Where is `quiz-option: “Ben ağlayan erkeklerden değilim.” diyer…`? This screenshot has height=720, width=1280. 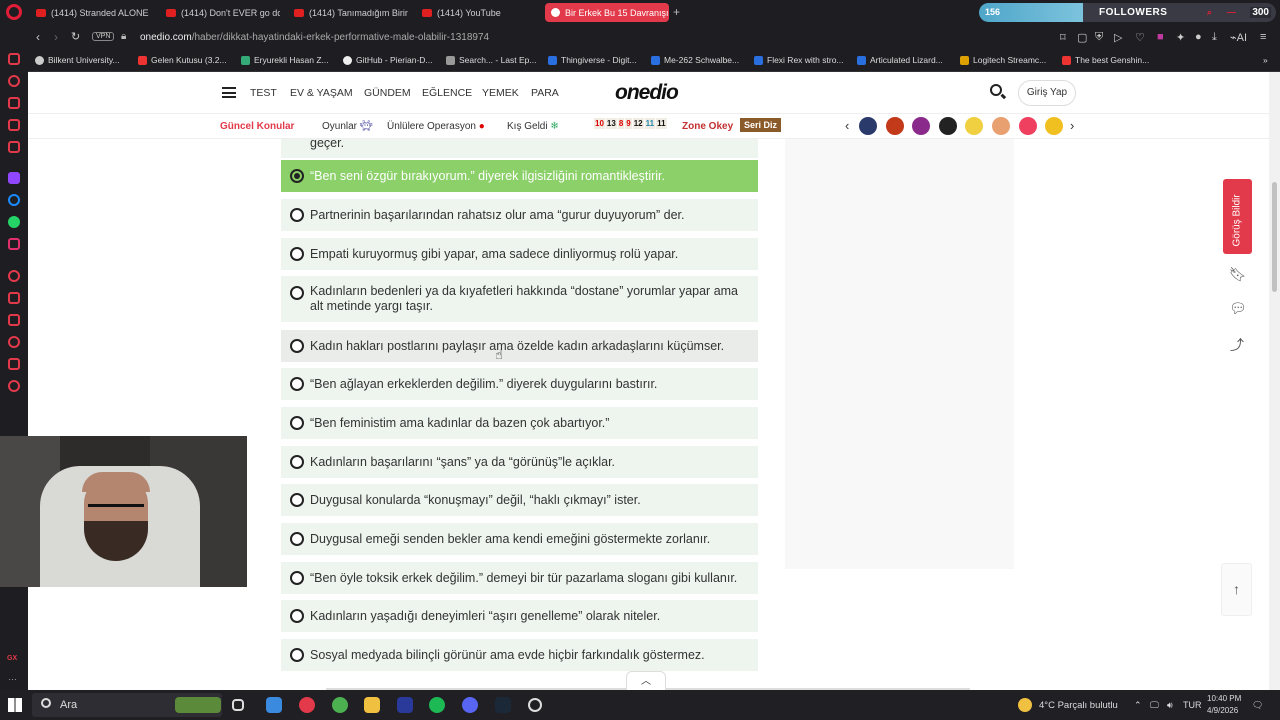
quiz-option: “Ben ağlayan erkeklerden değilim.” diyer… is located at coordinates (519, 384).